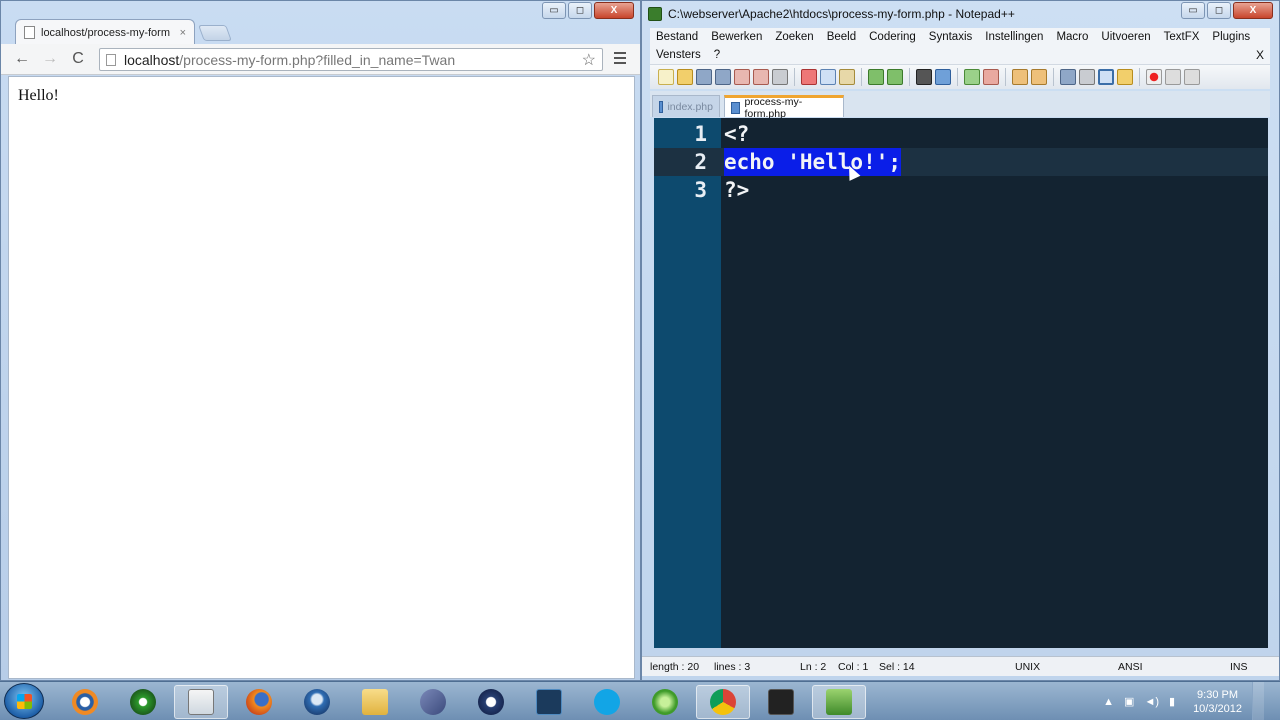  Describe the element at coordinates (950, 37) in the screenshot. I see `menu-syntaxis: Syntaxis` at that location.